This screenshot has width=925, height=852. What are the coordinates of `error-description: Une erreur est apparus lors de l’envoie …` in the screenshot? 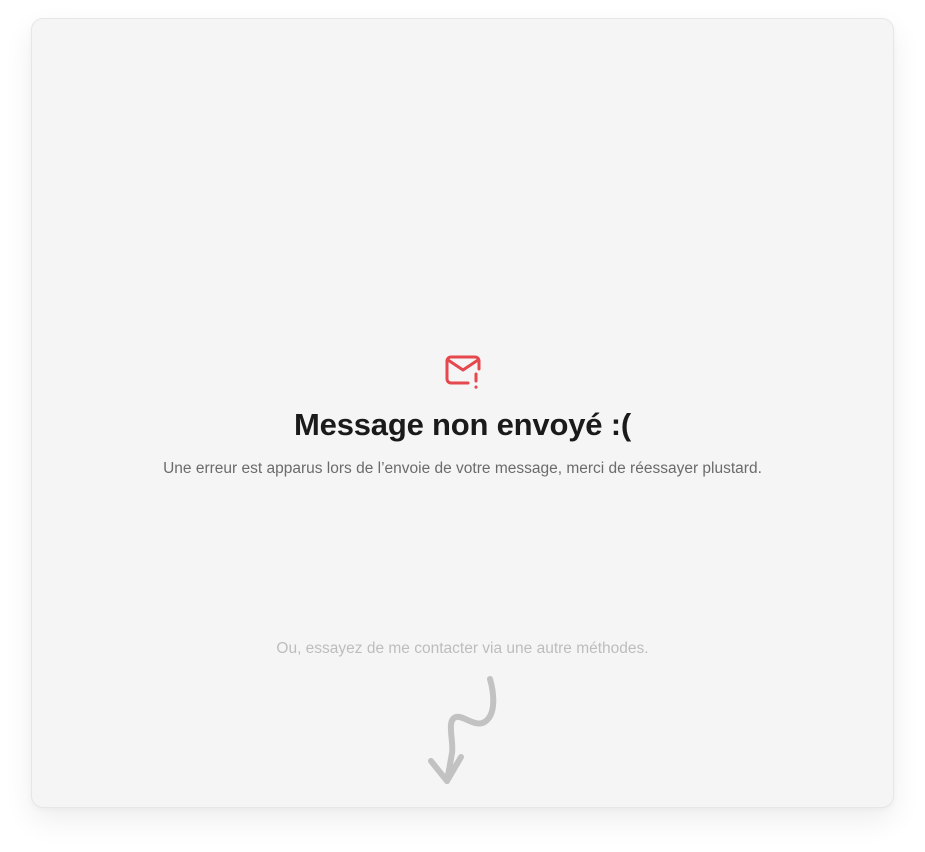 It's located at (462, 468).